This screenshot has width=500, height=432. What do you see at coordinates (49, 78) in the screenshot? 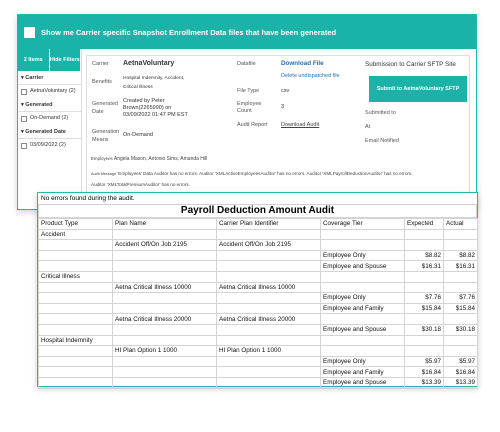
I see `filter-header-carrier: ▾ Carrier` at bounding box center [49, 78].